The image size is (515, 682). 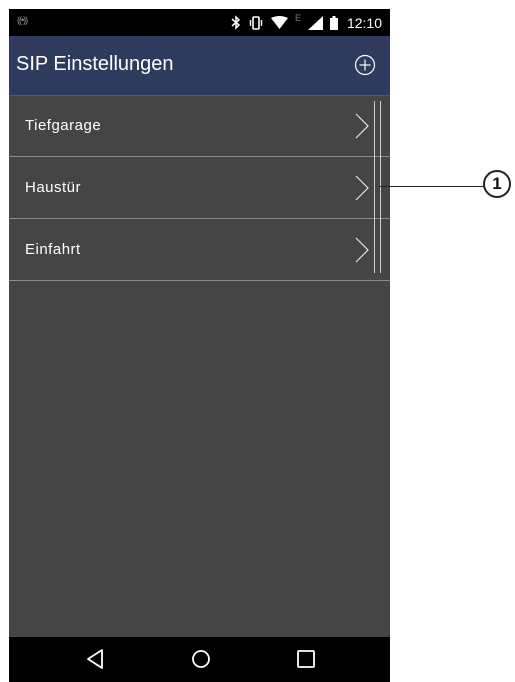 I want to click on wifi-icon, so click(x=279, y=22).